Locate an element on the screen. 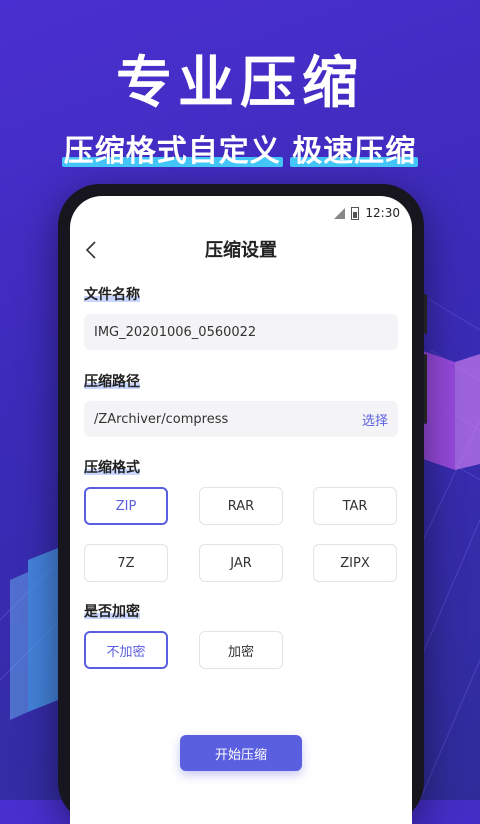 The image size is (480, 824). banner-subline-part1: 压缩格式自定义 is located at coordinates (172, 151).